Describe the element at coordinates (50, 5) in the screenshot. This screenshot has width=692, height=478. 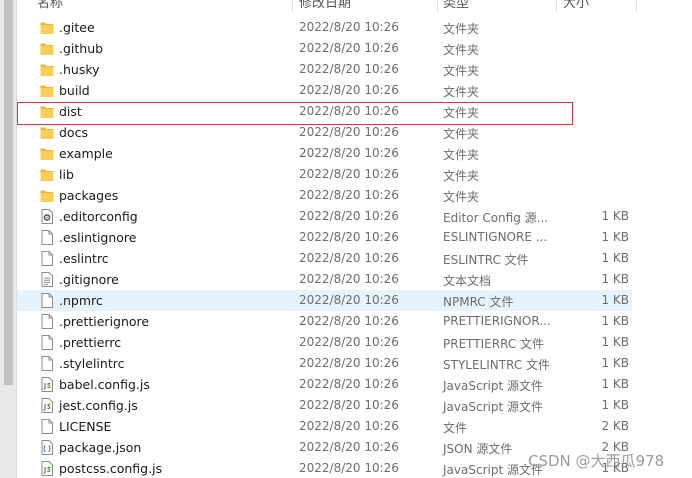
I see `column-header-name: 名称` at that location.